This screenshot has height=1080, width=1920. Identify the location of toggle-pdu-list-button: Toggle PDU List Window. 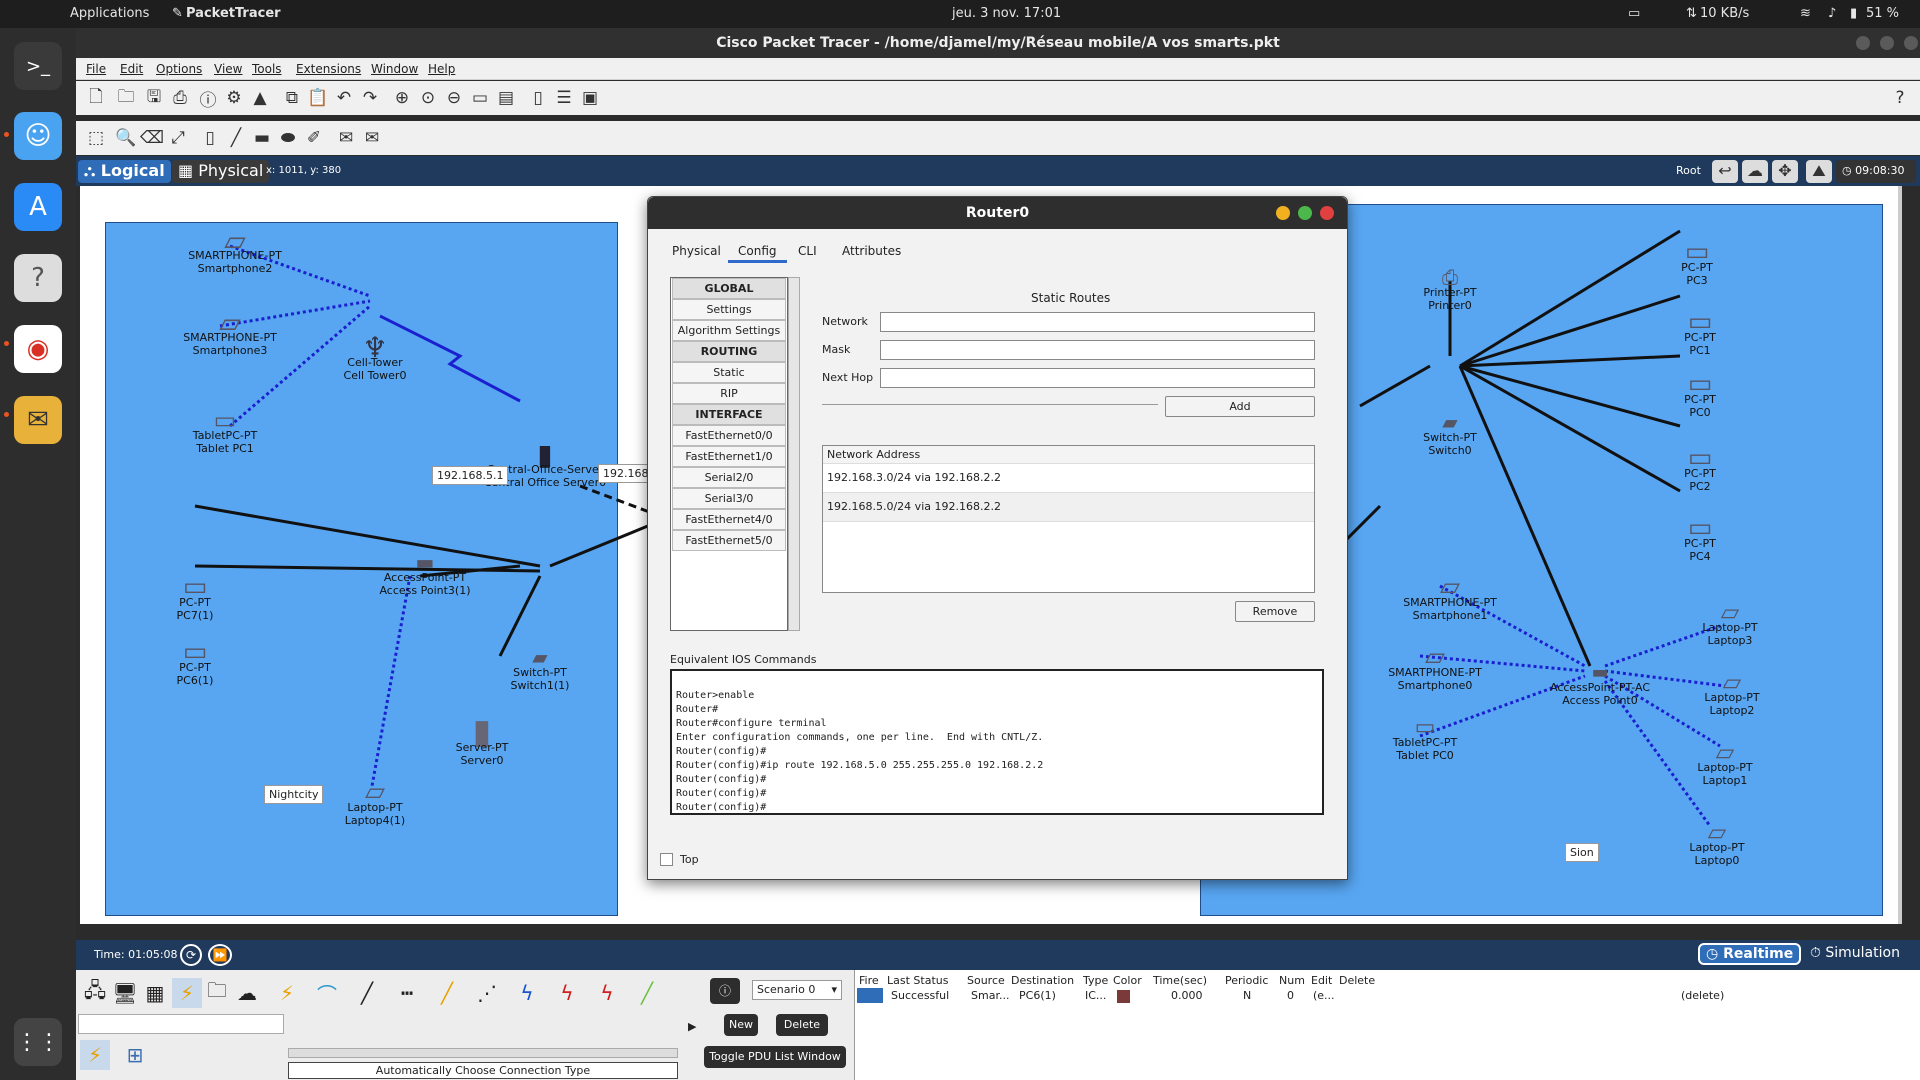
(775, 1057).